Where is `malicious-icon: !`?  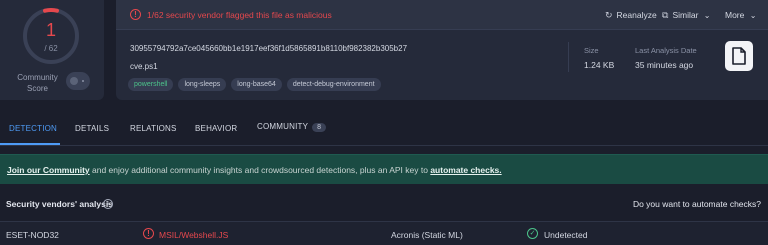 malicious-icon: ! is located at coordinates (148, 233).